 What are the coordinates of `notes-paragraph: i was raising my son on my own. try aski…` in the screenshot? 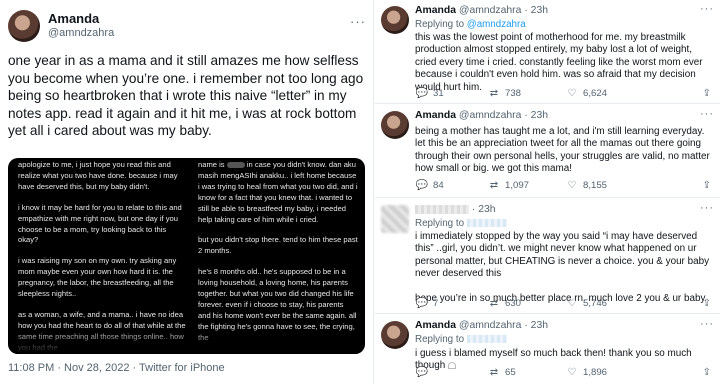 It's located at (97, 277).